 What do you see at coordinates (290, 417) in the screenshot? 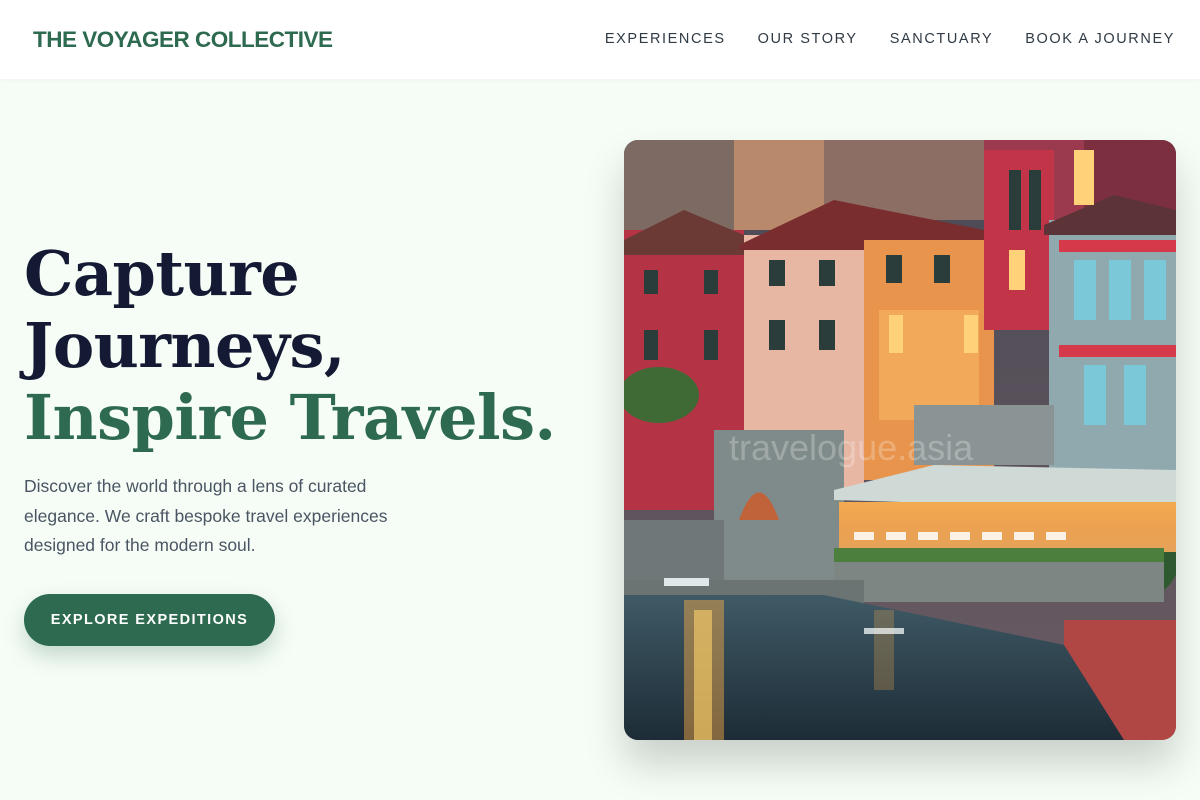
I see `headline-accent: Inspire Travels.` at bounding box center [290, 417].